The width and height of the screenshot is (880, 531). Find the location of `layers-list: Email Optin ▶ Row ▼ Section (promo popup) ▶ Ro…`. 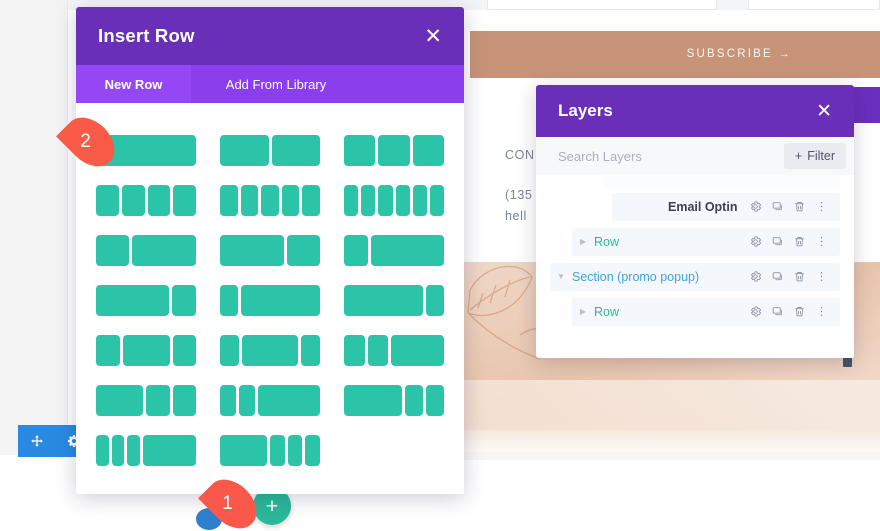

layers-list: Email Optin ▶ Row ▼ Section (promo popup) ▶ Ro… is located at coordinates (695, 266).